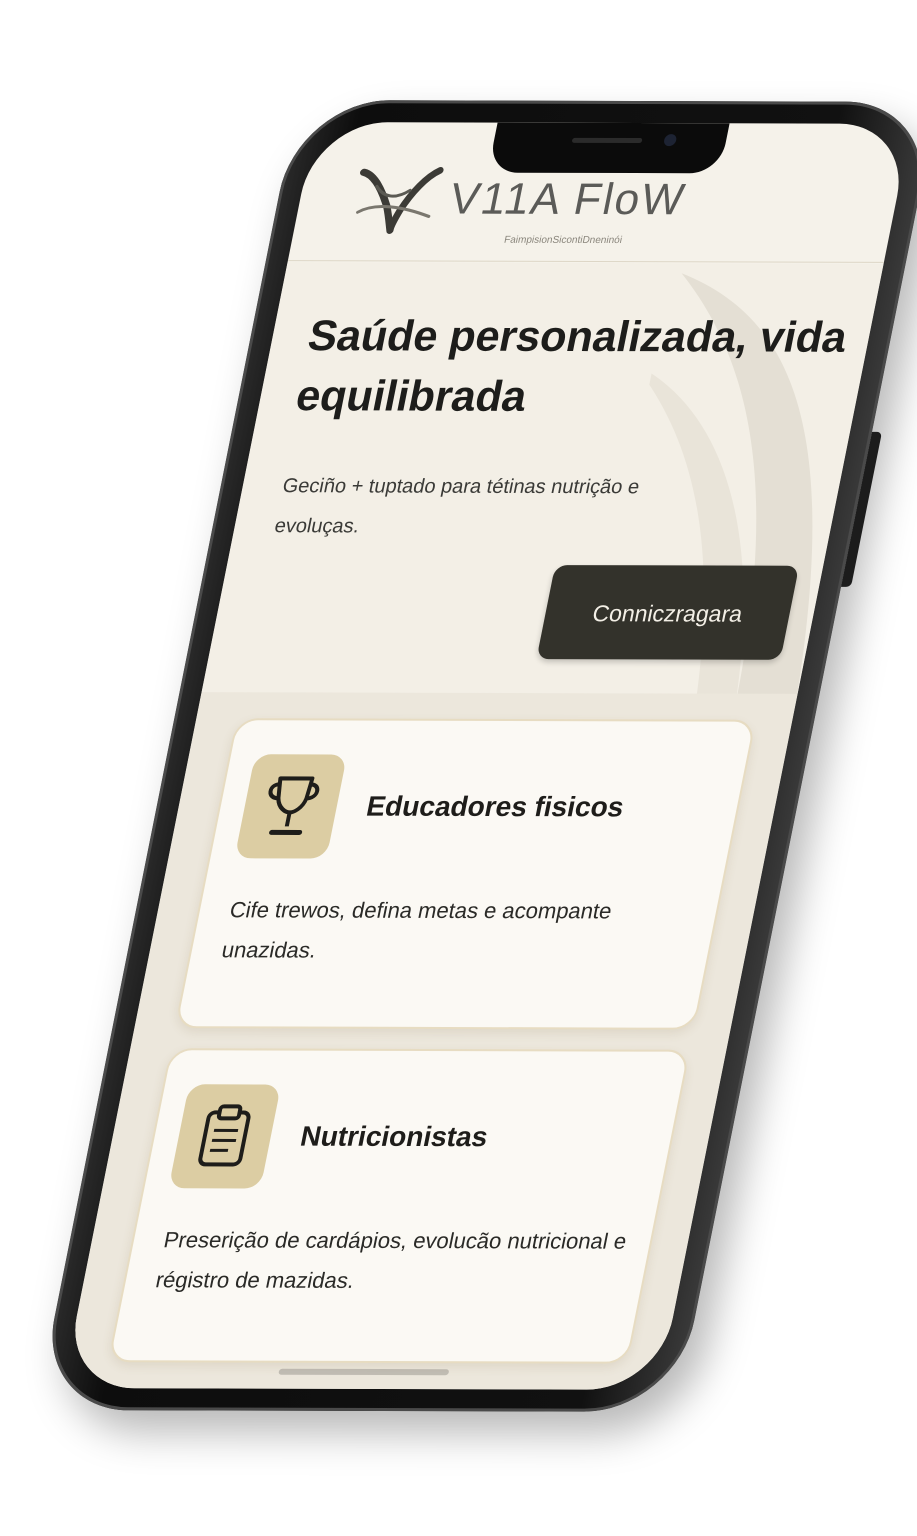 The width and height of the screenshot is (917, 1536). What do you see at coordinates (607, 140) in the screenshot?
I see `earpiece-speaker` at bounding box center [607, 140].